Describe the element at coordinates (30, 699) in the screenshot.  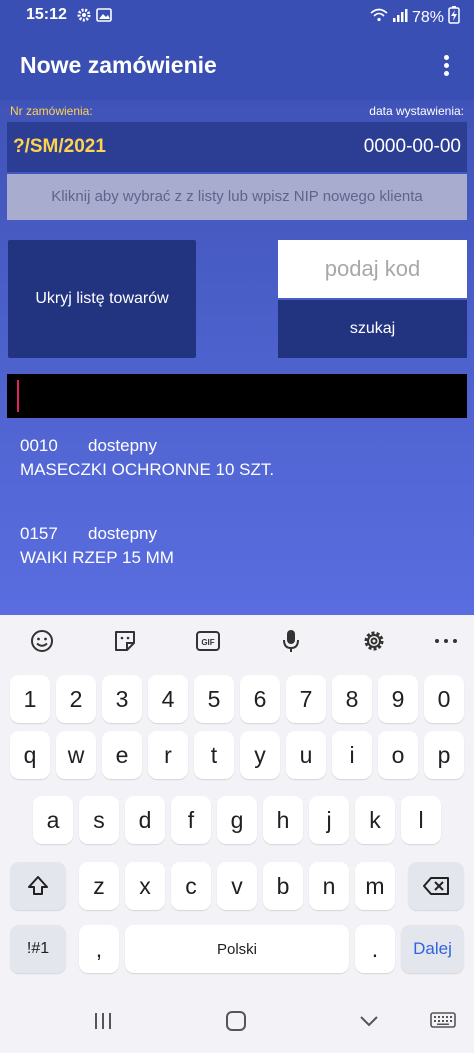
I see `key-1: 1` at that location.